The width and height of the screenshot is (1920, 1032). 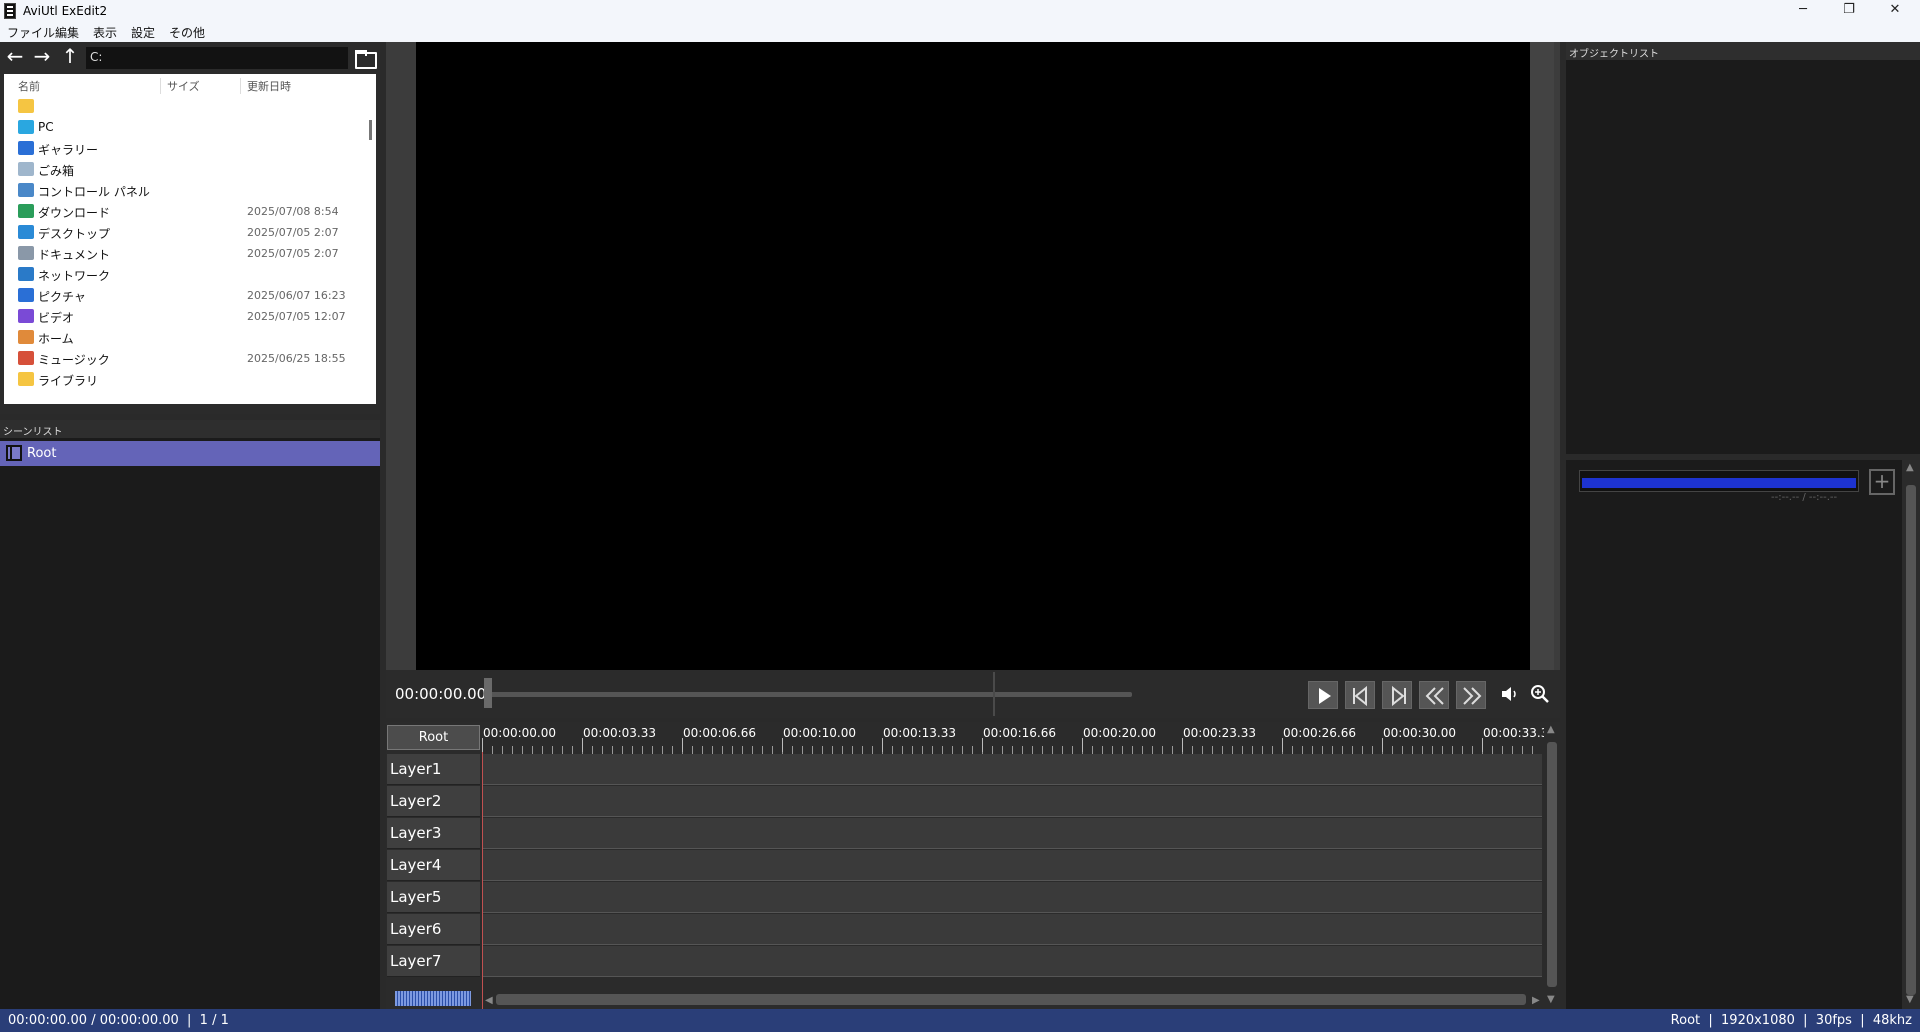 What do you see at coordinates (1719, 481) in the screenshot?
I see `object-range-bar` at bounding box center [1719, 481].